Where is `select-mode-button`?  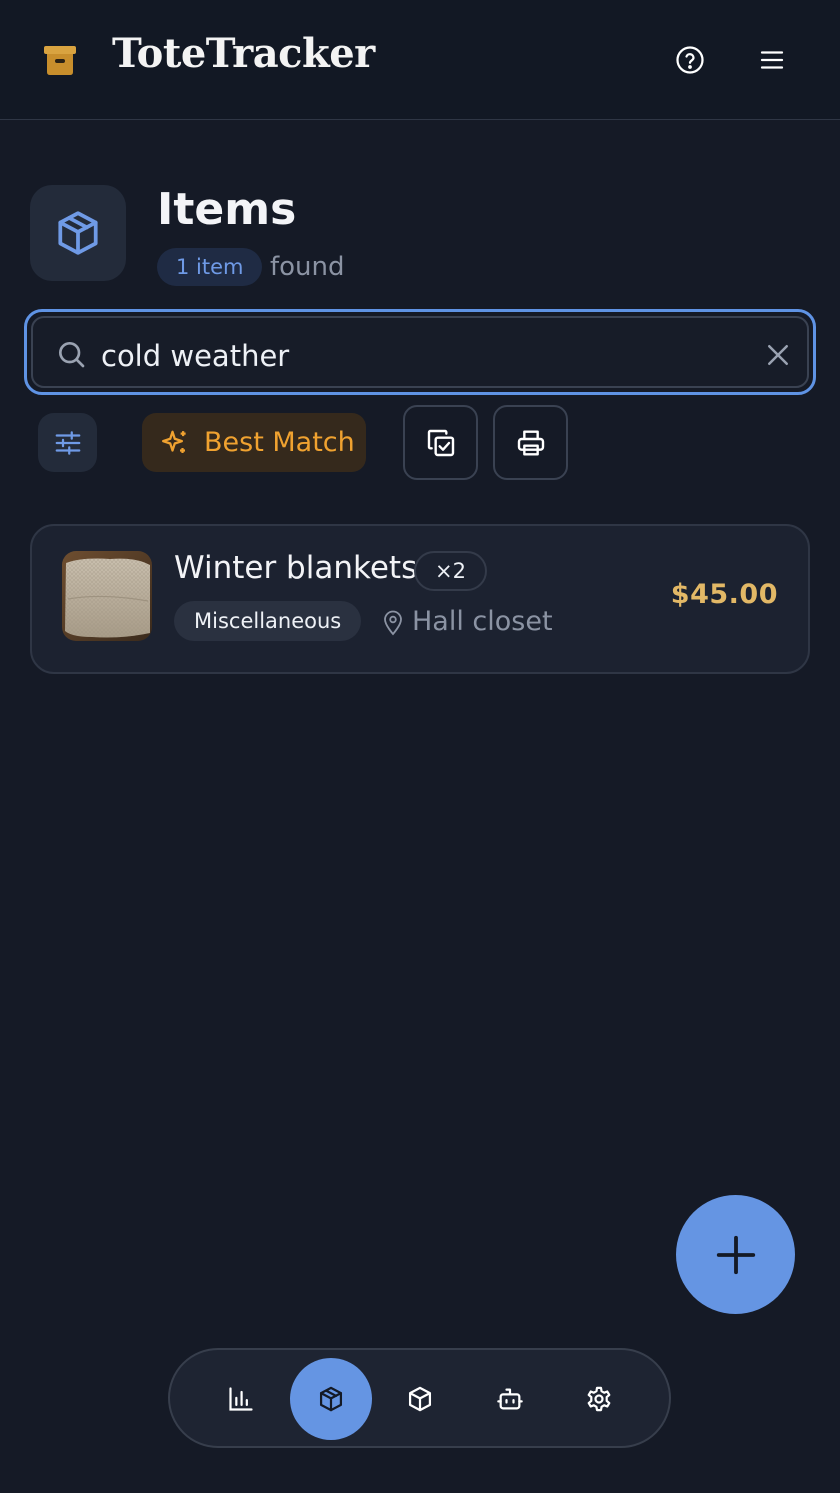 select-mode-button is located at coordinates (440, 442).